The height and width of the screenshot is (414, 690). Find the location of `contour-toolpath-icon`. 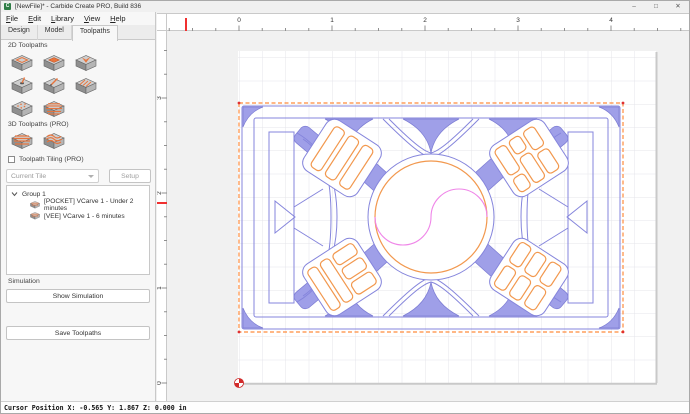

contour-toolpath-icon is located at coordinates (22, 63).